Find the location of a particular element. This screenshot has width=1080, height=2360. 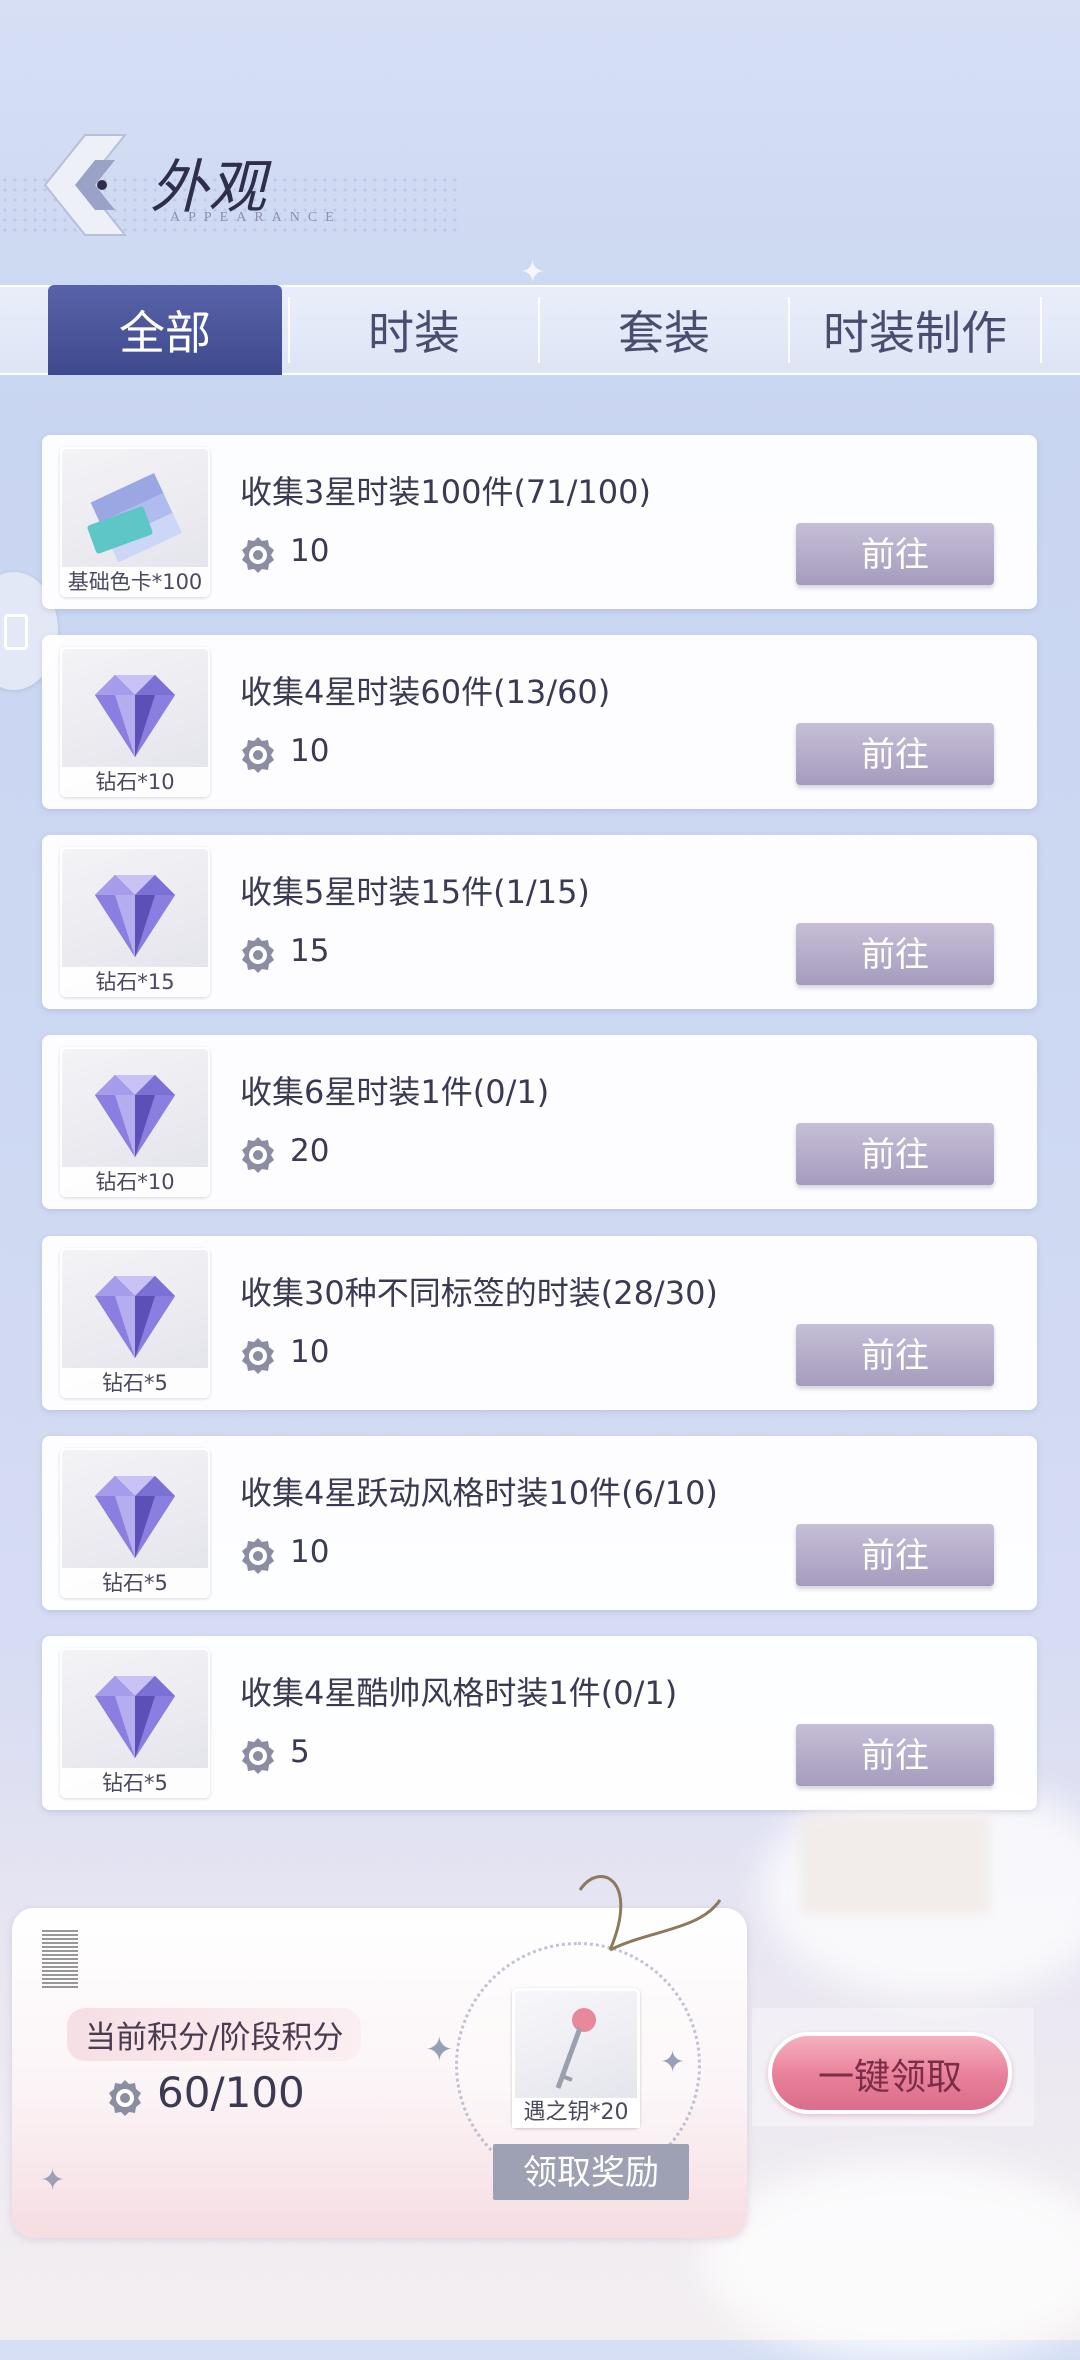

task-reward-item: 基础色卡*100 is located at coordinates (135, 522).